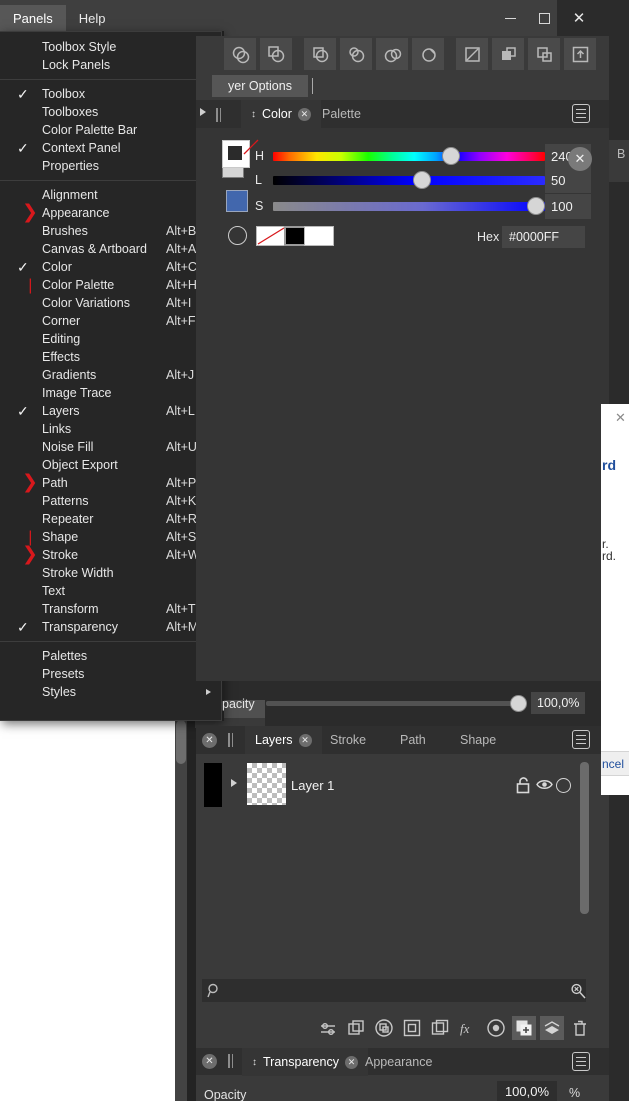 Image resolution: width=629 pixels, height=1101 pixels. What do you see at coordinates (582, 740) in the screenshot?
I see `layers-panel-menu-icon` at bounding box center [582, 740].